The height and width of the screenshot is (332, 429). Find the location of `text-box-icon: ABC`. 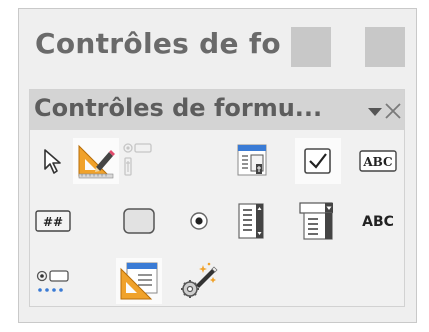

text-box-icon: ABC is located at coordinates (378, 161).